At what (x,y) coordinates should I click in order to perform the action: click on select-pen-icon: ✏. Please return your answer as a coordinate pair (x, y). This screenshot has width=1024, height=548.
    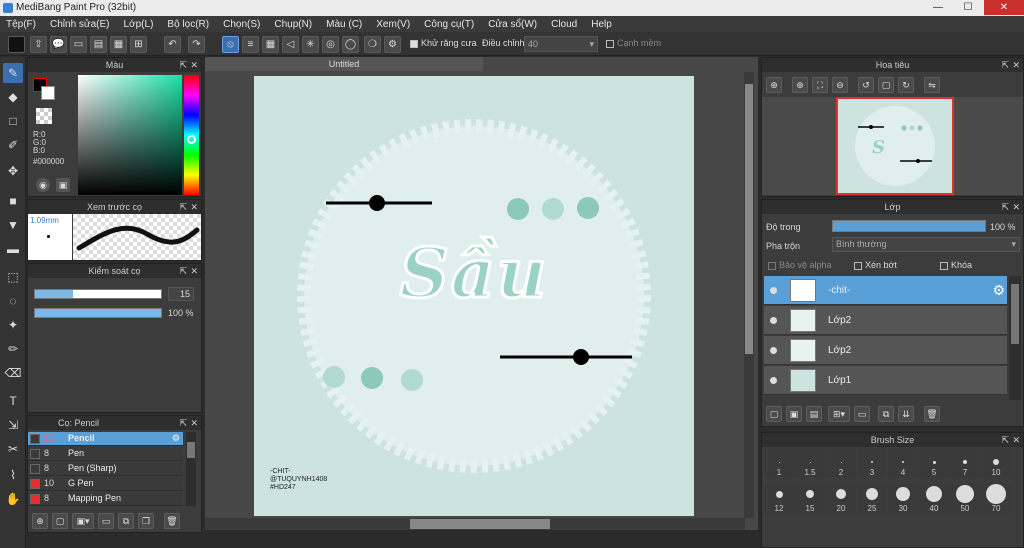
    Looking at the image, I should click on (13, 349).